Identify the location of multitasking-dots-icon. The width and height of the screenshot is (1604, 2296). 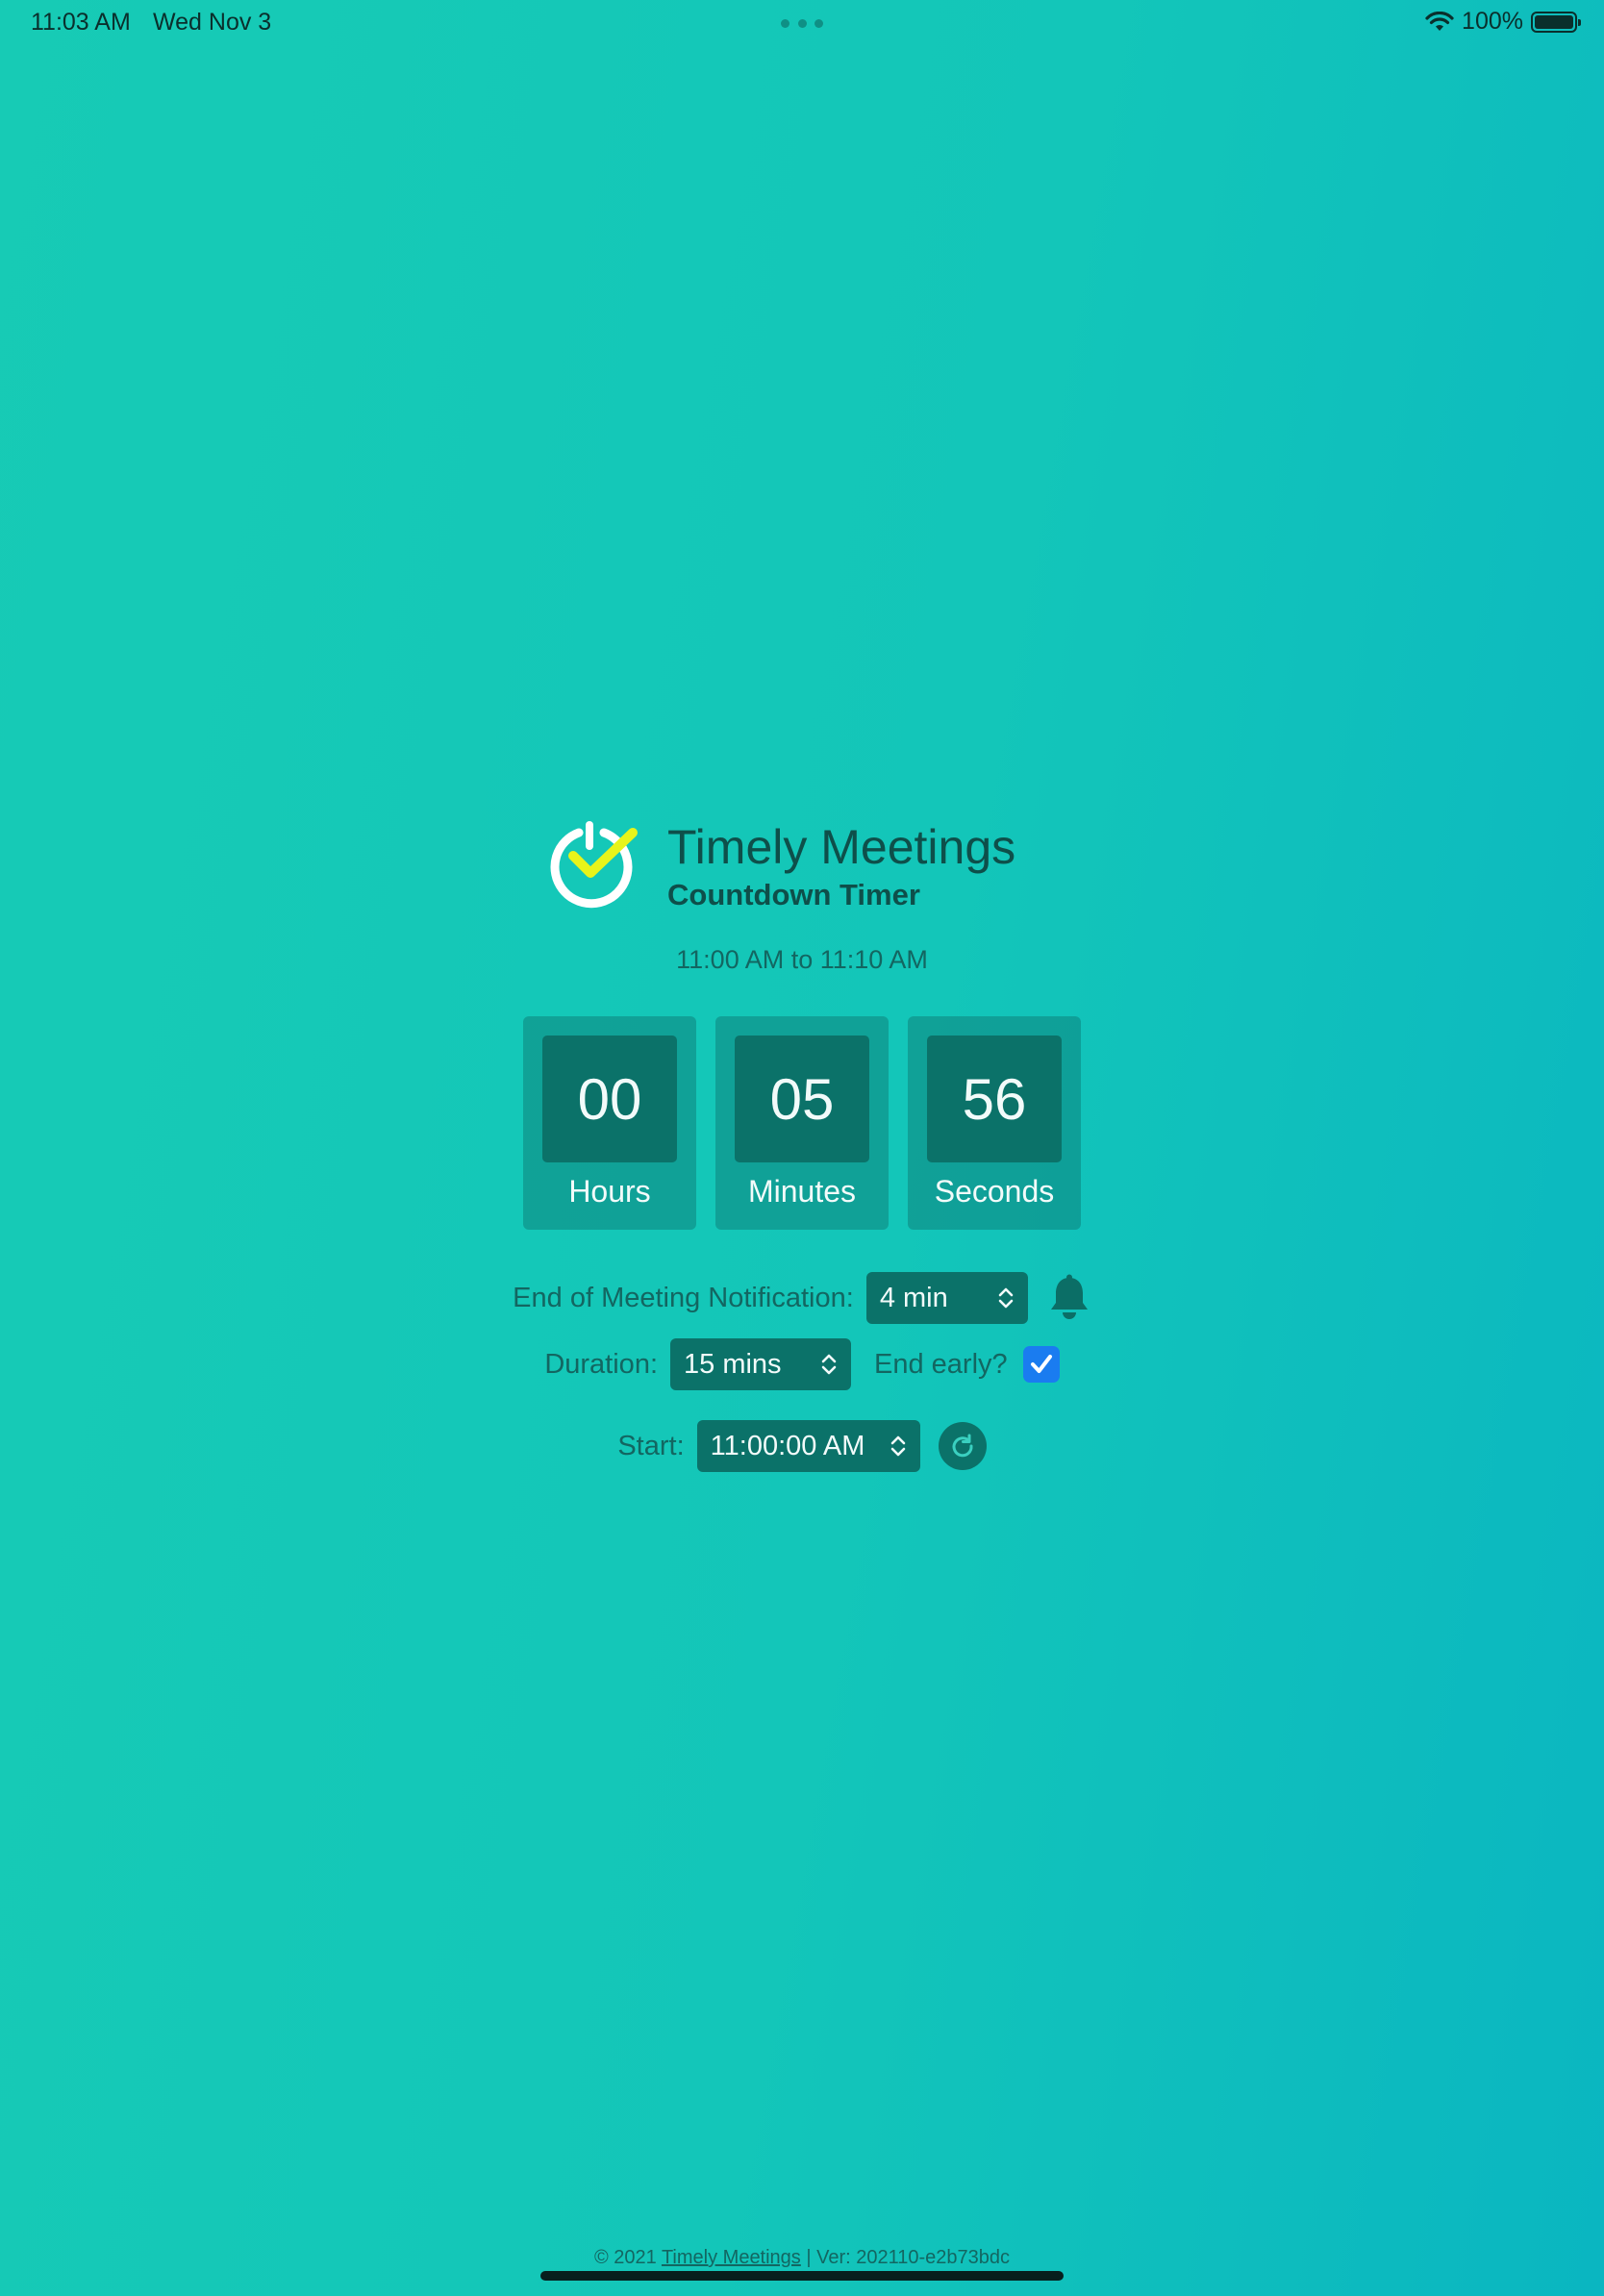
(802, 24).